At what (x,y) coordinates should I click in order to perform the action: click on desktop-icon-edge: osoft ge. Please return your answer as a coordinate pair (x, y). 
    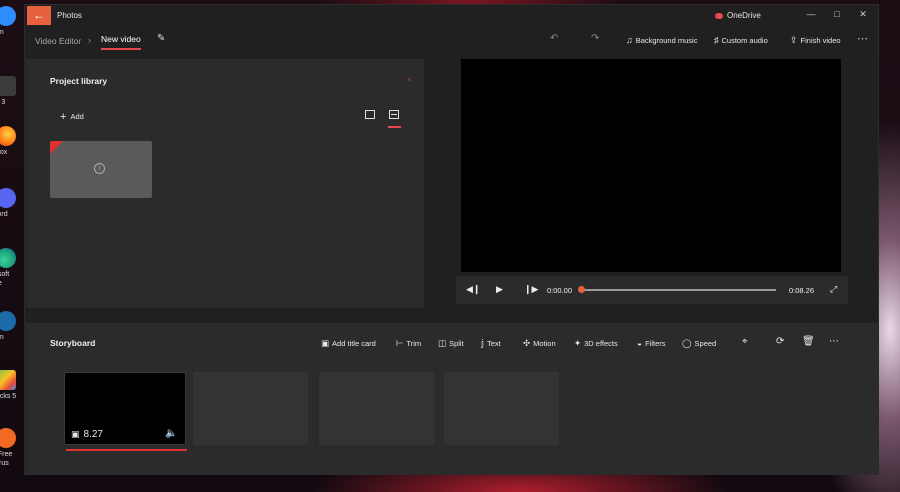
    Looking at the image, I should click on (11, 268).